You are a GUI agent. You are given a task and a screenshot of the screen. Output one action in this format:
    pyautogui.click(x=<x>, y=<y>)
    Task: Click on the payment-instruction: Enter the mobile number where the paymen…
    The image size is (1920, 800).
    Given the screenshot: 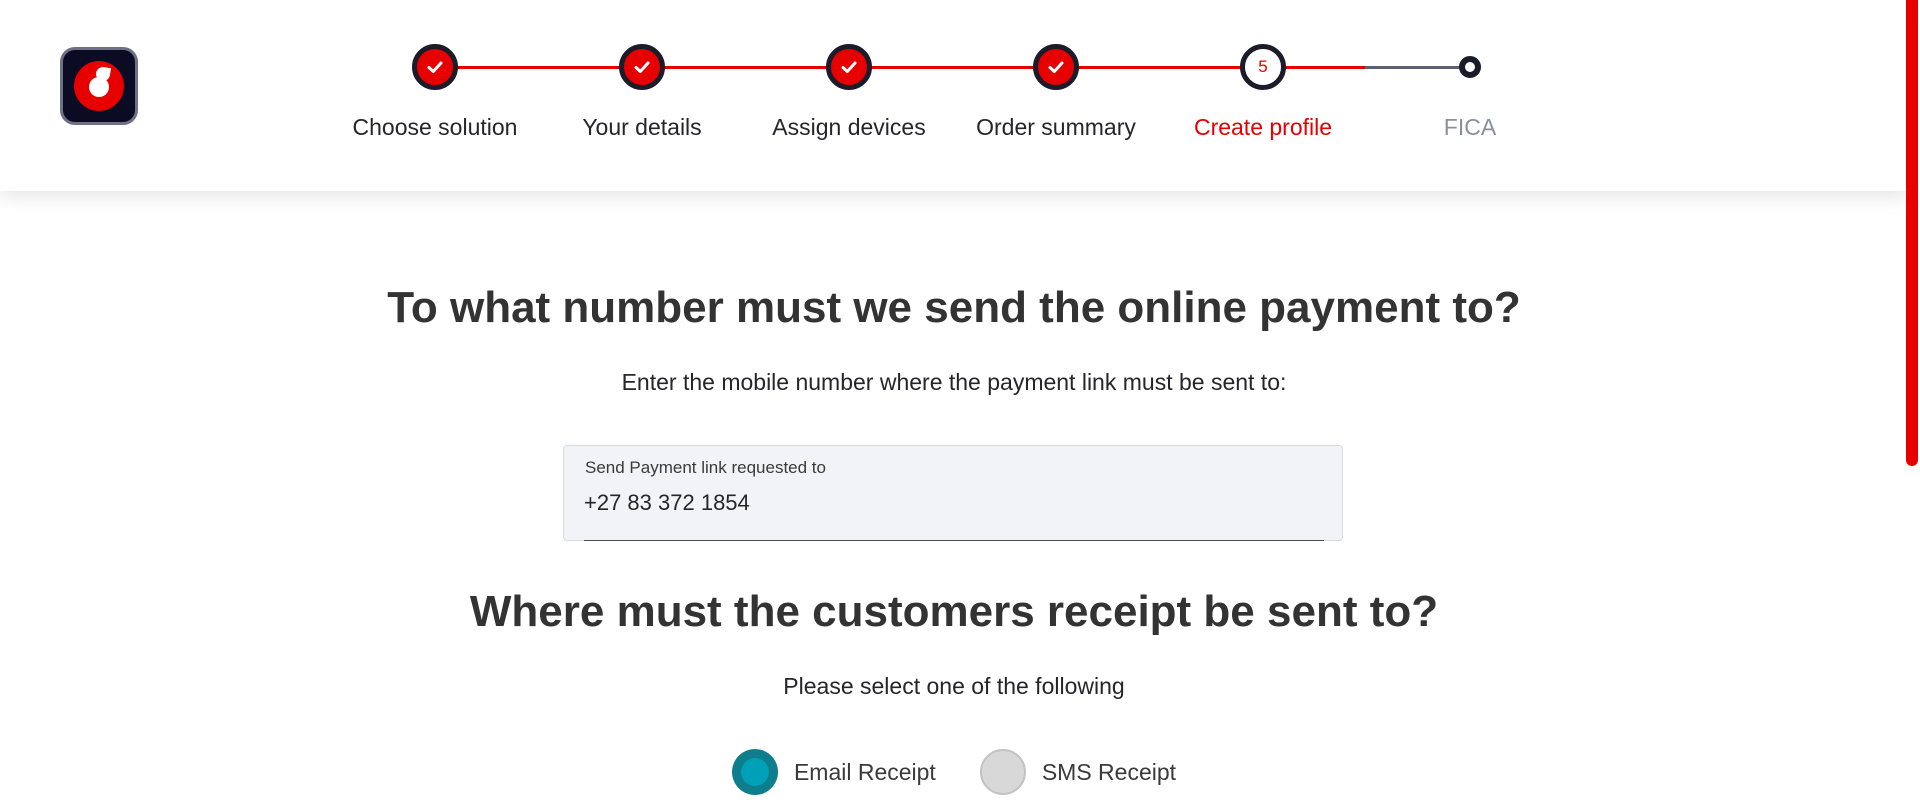 What is the action you would take?
    pyautogui.click(x=954, y=382)
    